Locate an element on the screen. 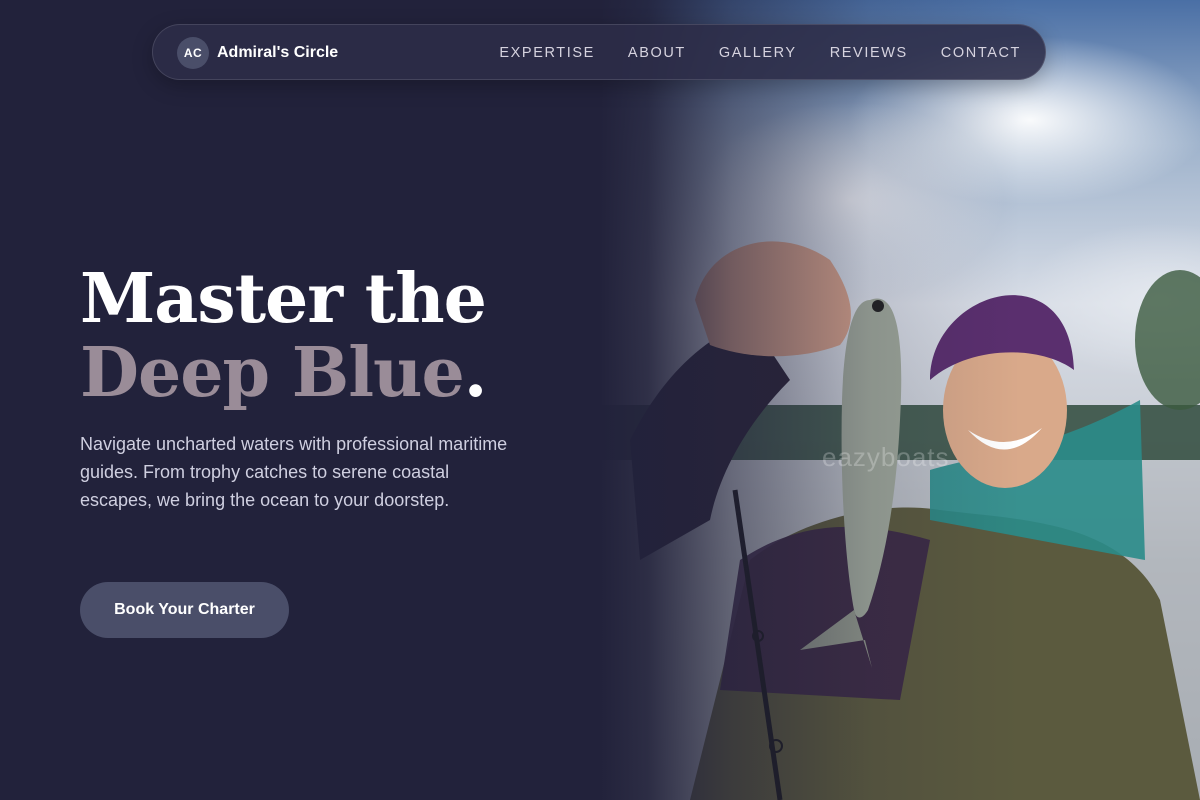 Image resolution: width=1200 pixels, height=800 pixels. hero-title-line2: Deep Blue is located at coordinates (272, 373).